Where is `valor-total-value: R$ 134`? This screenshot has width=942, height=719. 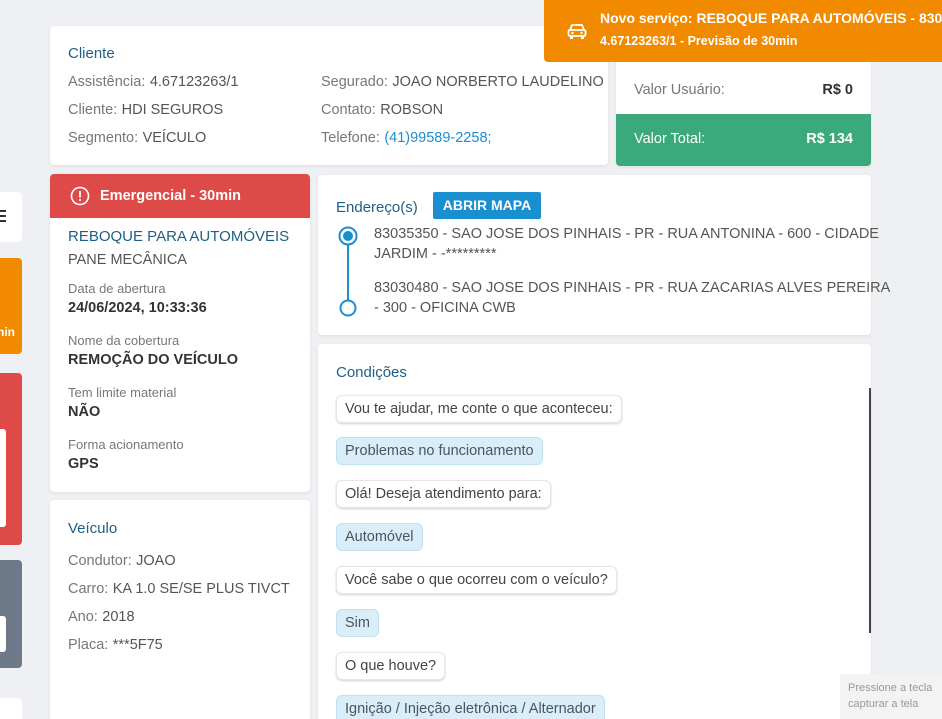 valor-total-value: R$ 134 is located at coordinates (829, 139).